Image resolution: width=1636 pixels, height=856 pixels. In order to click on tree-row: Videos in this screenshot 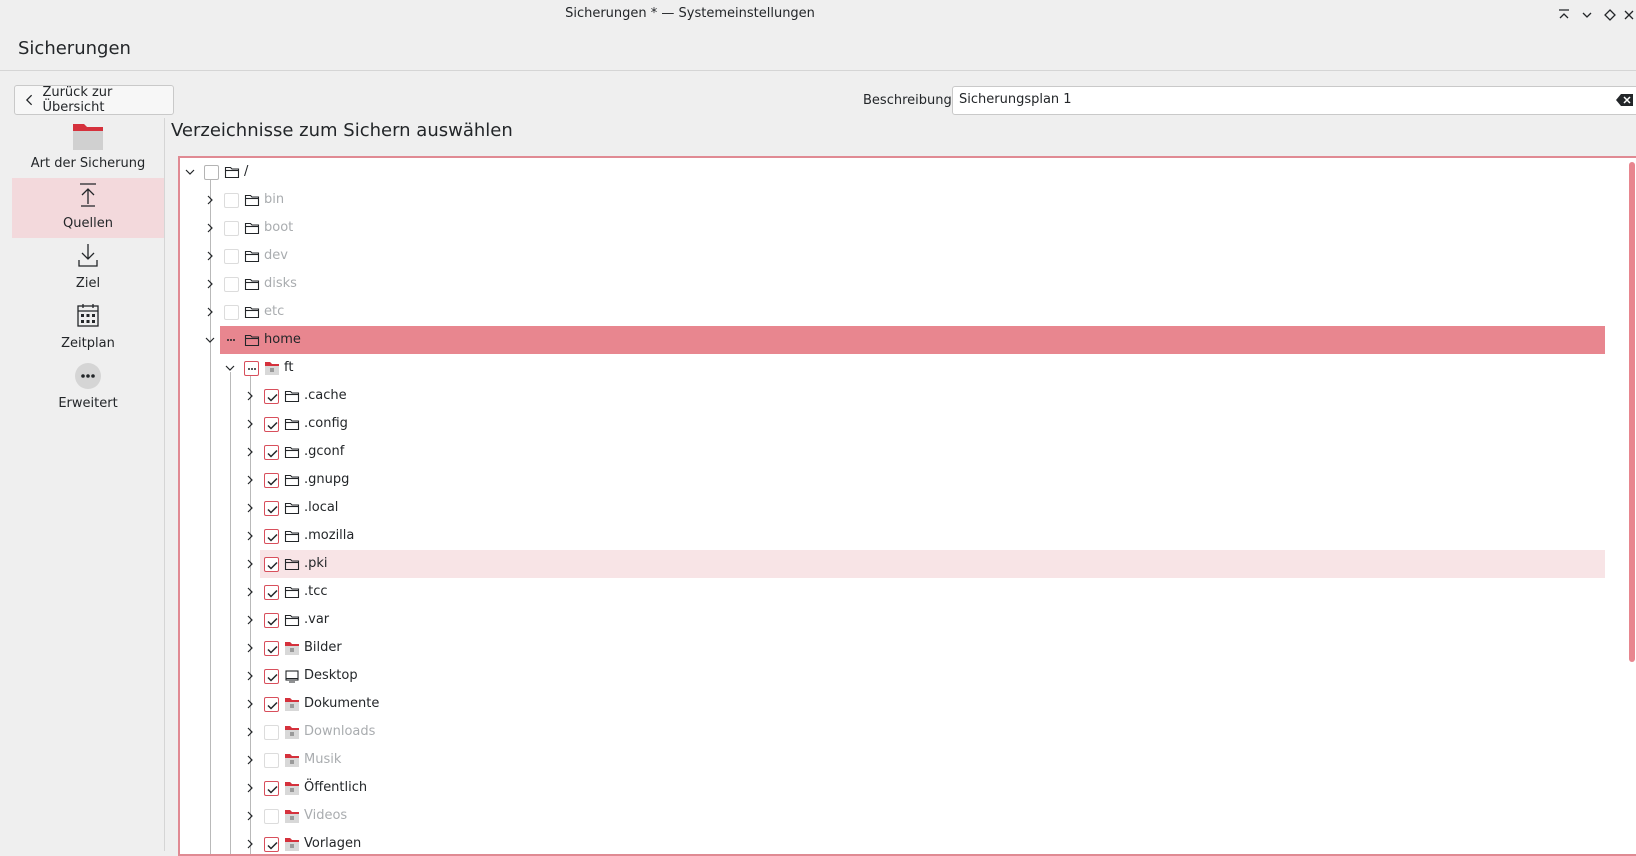, I will do `click(892, 816)`.